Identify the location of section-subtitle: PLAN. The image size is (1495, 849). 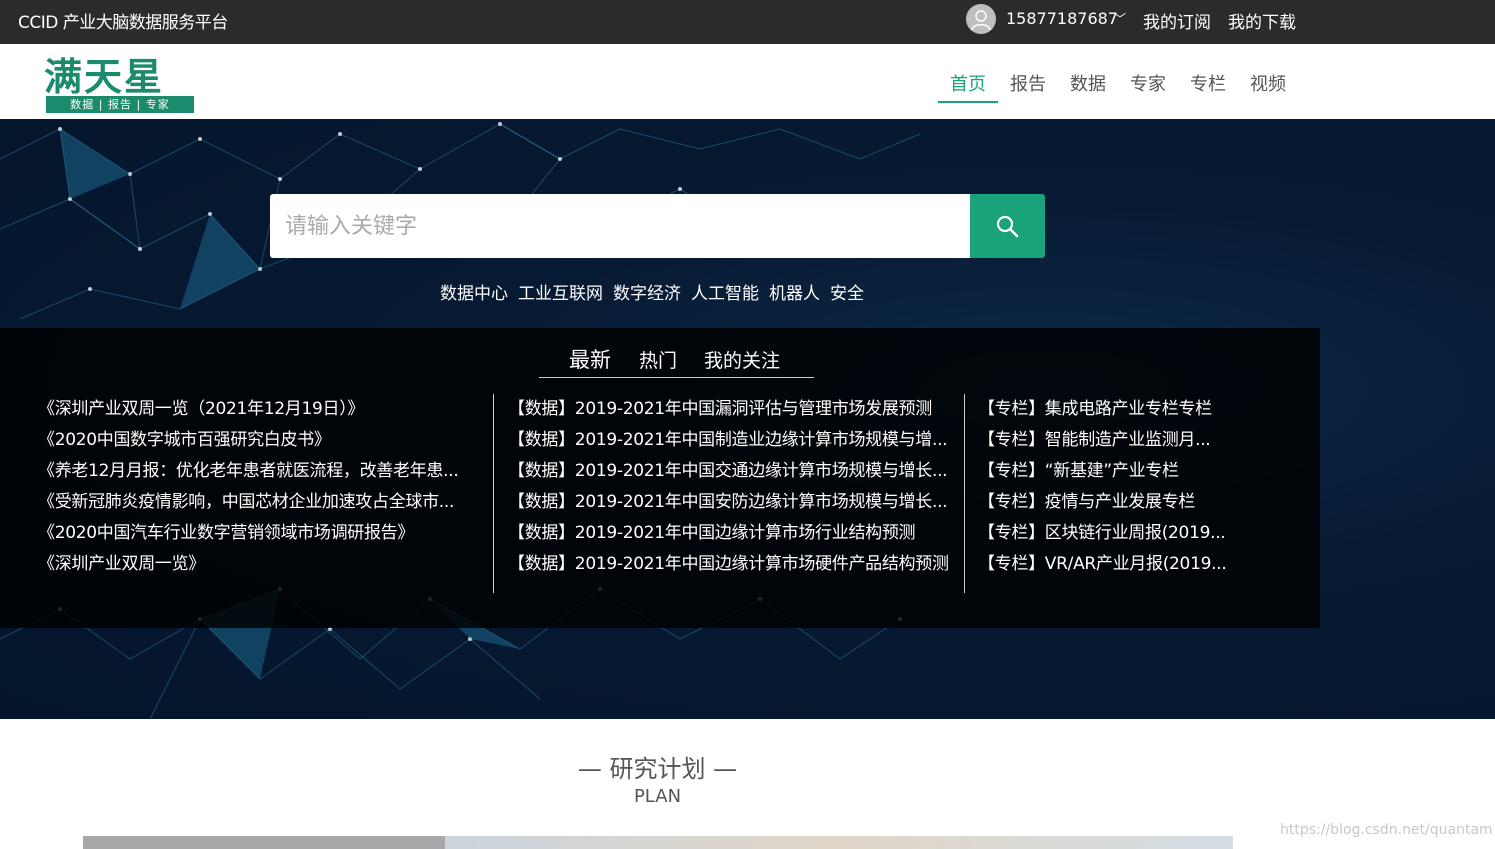
(657, 796).